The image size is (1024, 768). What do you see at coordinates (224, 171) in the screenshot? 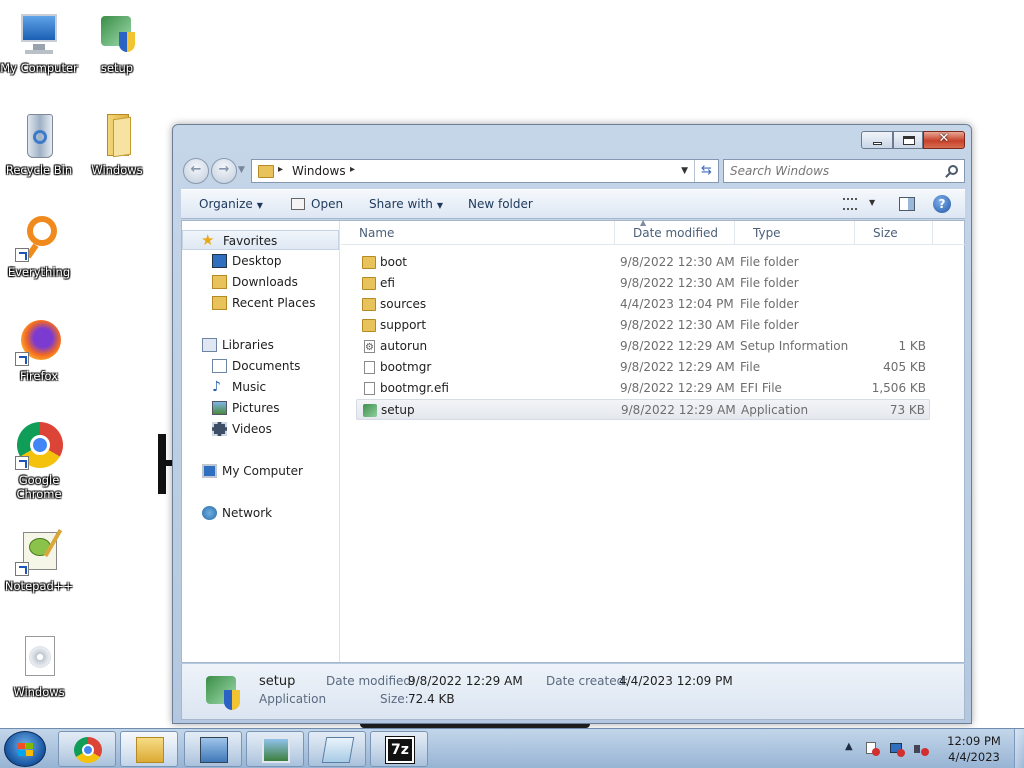
I see `forward-button: →` at bounding box center [224, 171].